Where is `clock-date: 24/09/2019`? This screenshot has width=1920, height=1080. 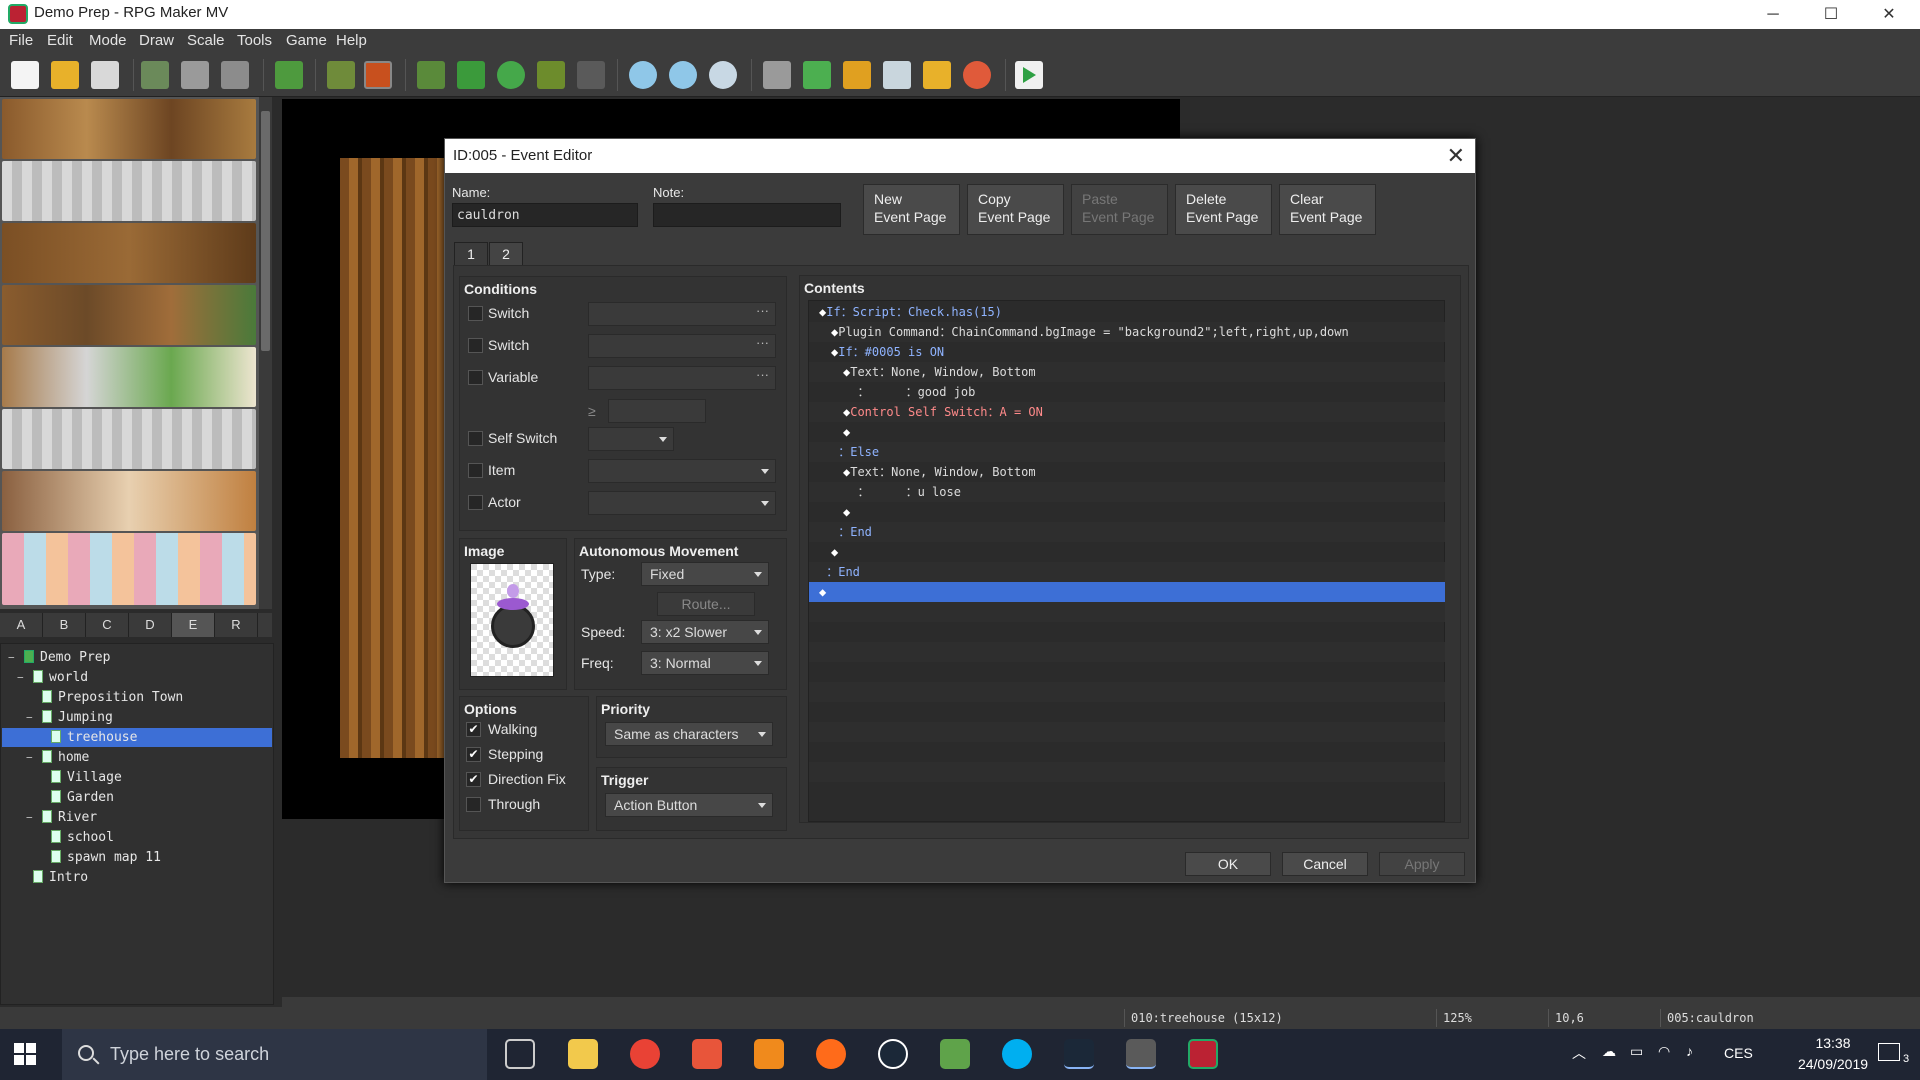
clock-date: 24/09/2019 is located at coordinates (1833, 1064).